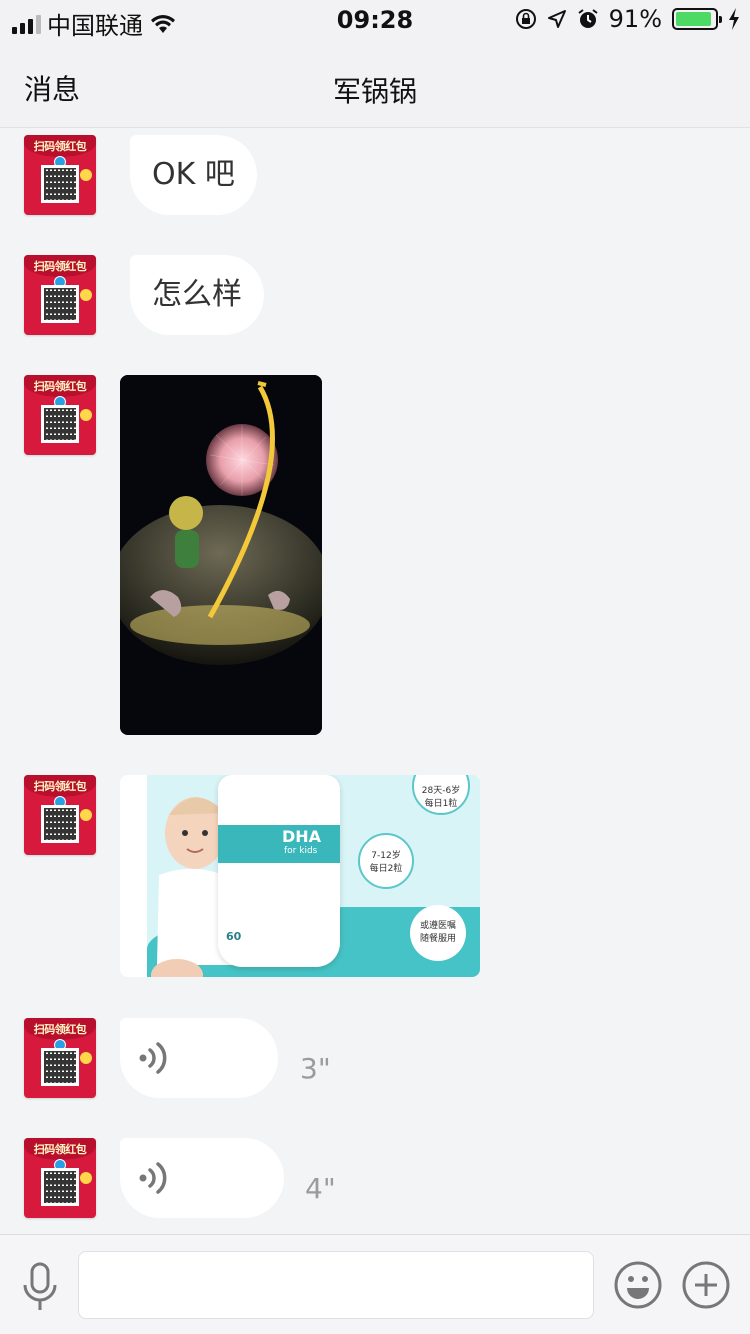 This screenshot has height=1334, width=750. I want to click on battery-percent: 91%, so click(635, 19).